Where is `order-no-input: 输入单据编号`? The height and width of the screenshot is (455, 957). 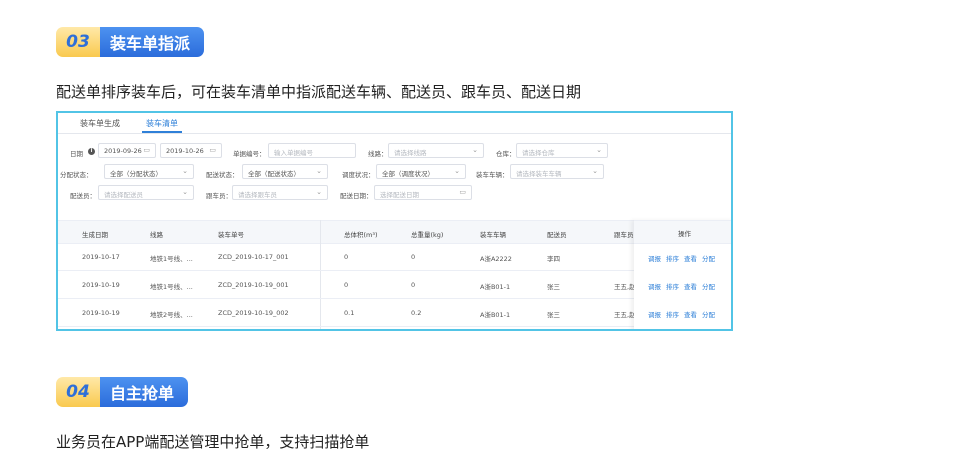 order-no-input: 输入单据编号 is located at coordinates (312, 150).